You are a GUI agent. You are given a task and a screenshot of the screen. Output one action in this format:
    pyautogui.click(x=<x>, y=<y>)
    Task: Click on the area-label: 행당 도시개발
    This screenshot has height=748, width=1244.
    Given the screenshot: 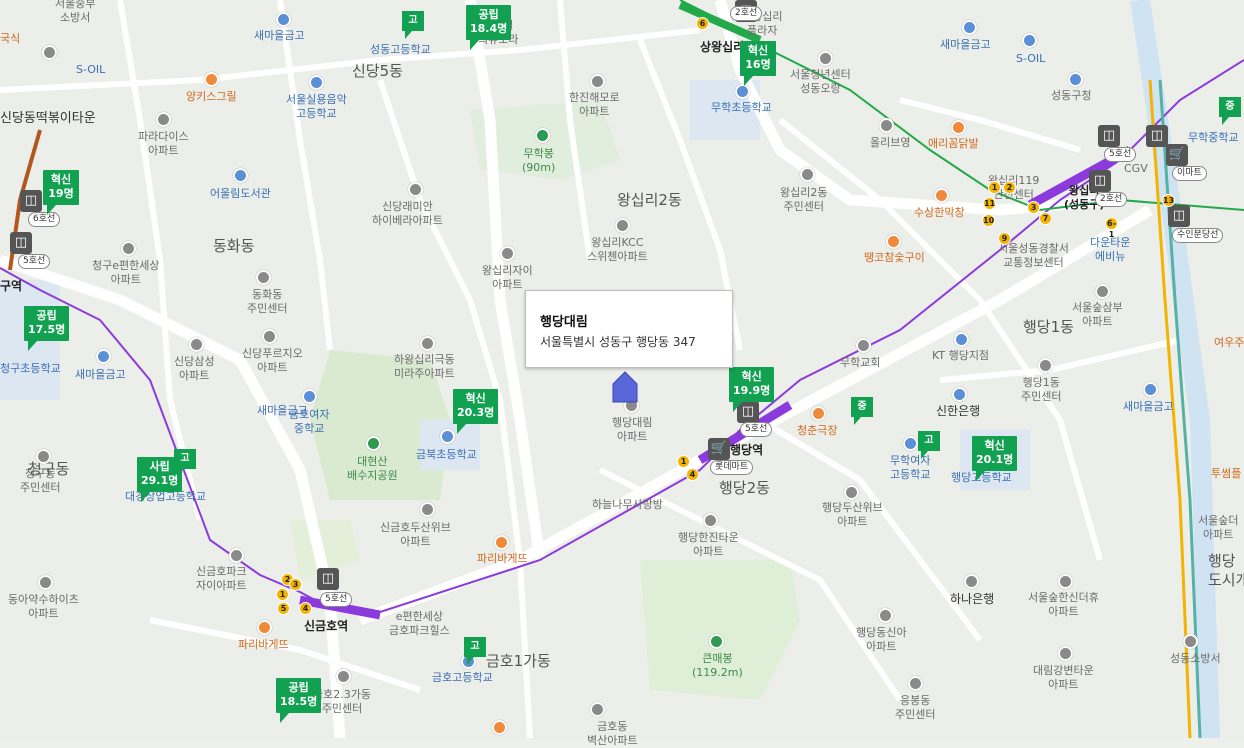 What is the action you would take?
    pyautogui.click(x=1226, y=570)
    